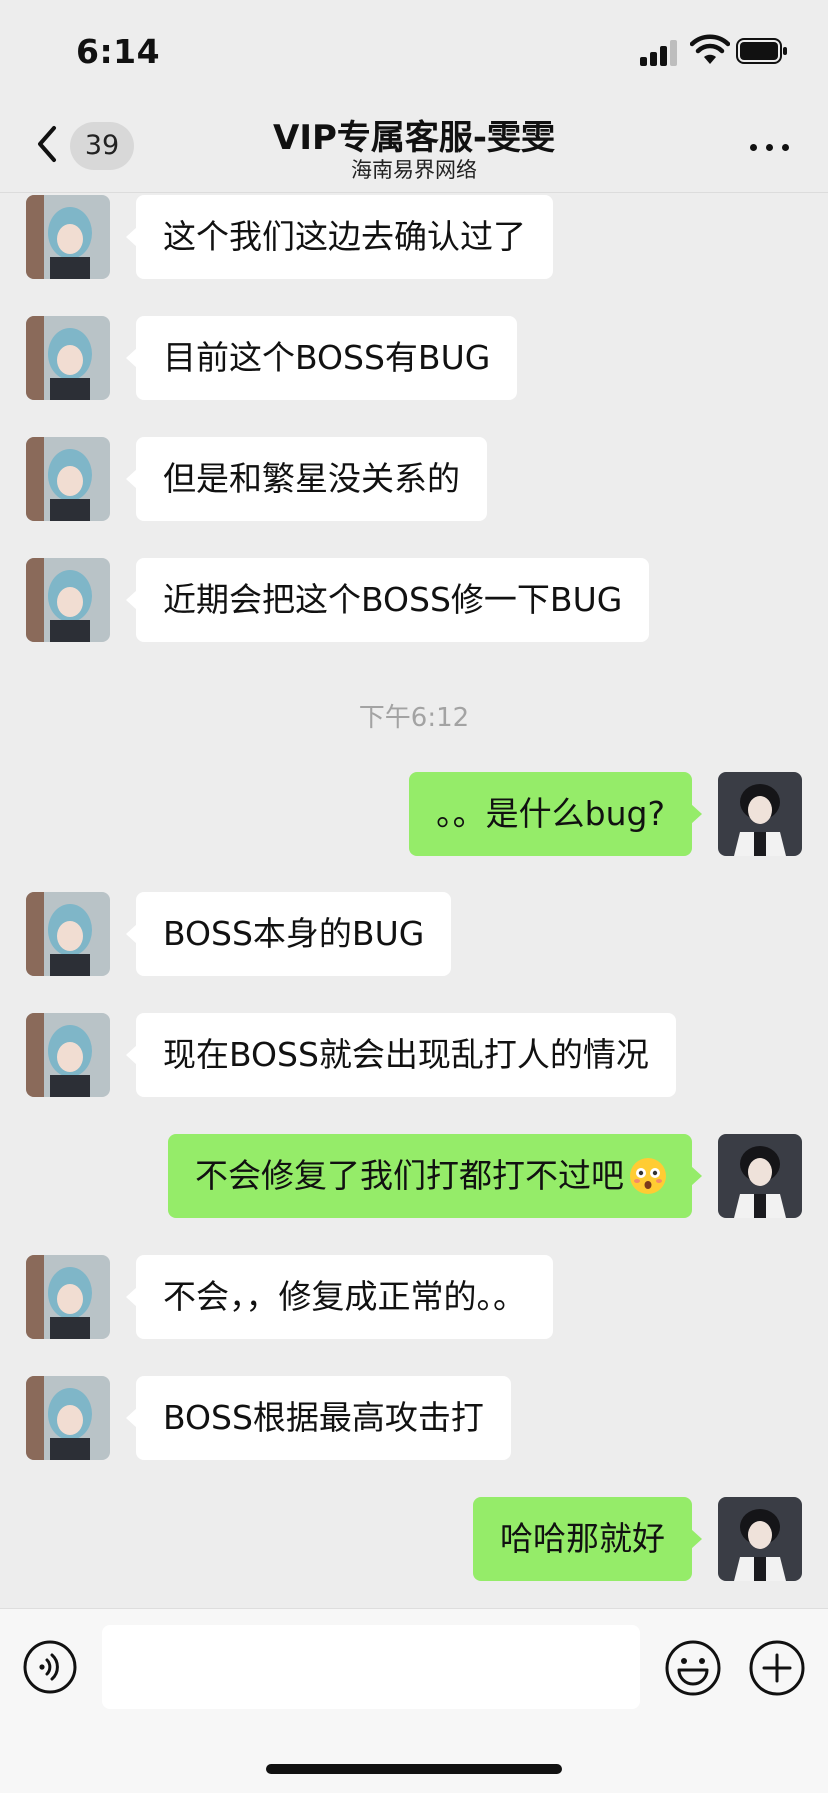 This screenshot has height=1793, width=828. Describe the element at coordinates (306, 479) in the screenshot. I see `incoming-message: 但是和繁星没关系的` at that location.